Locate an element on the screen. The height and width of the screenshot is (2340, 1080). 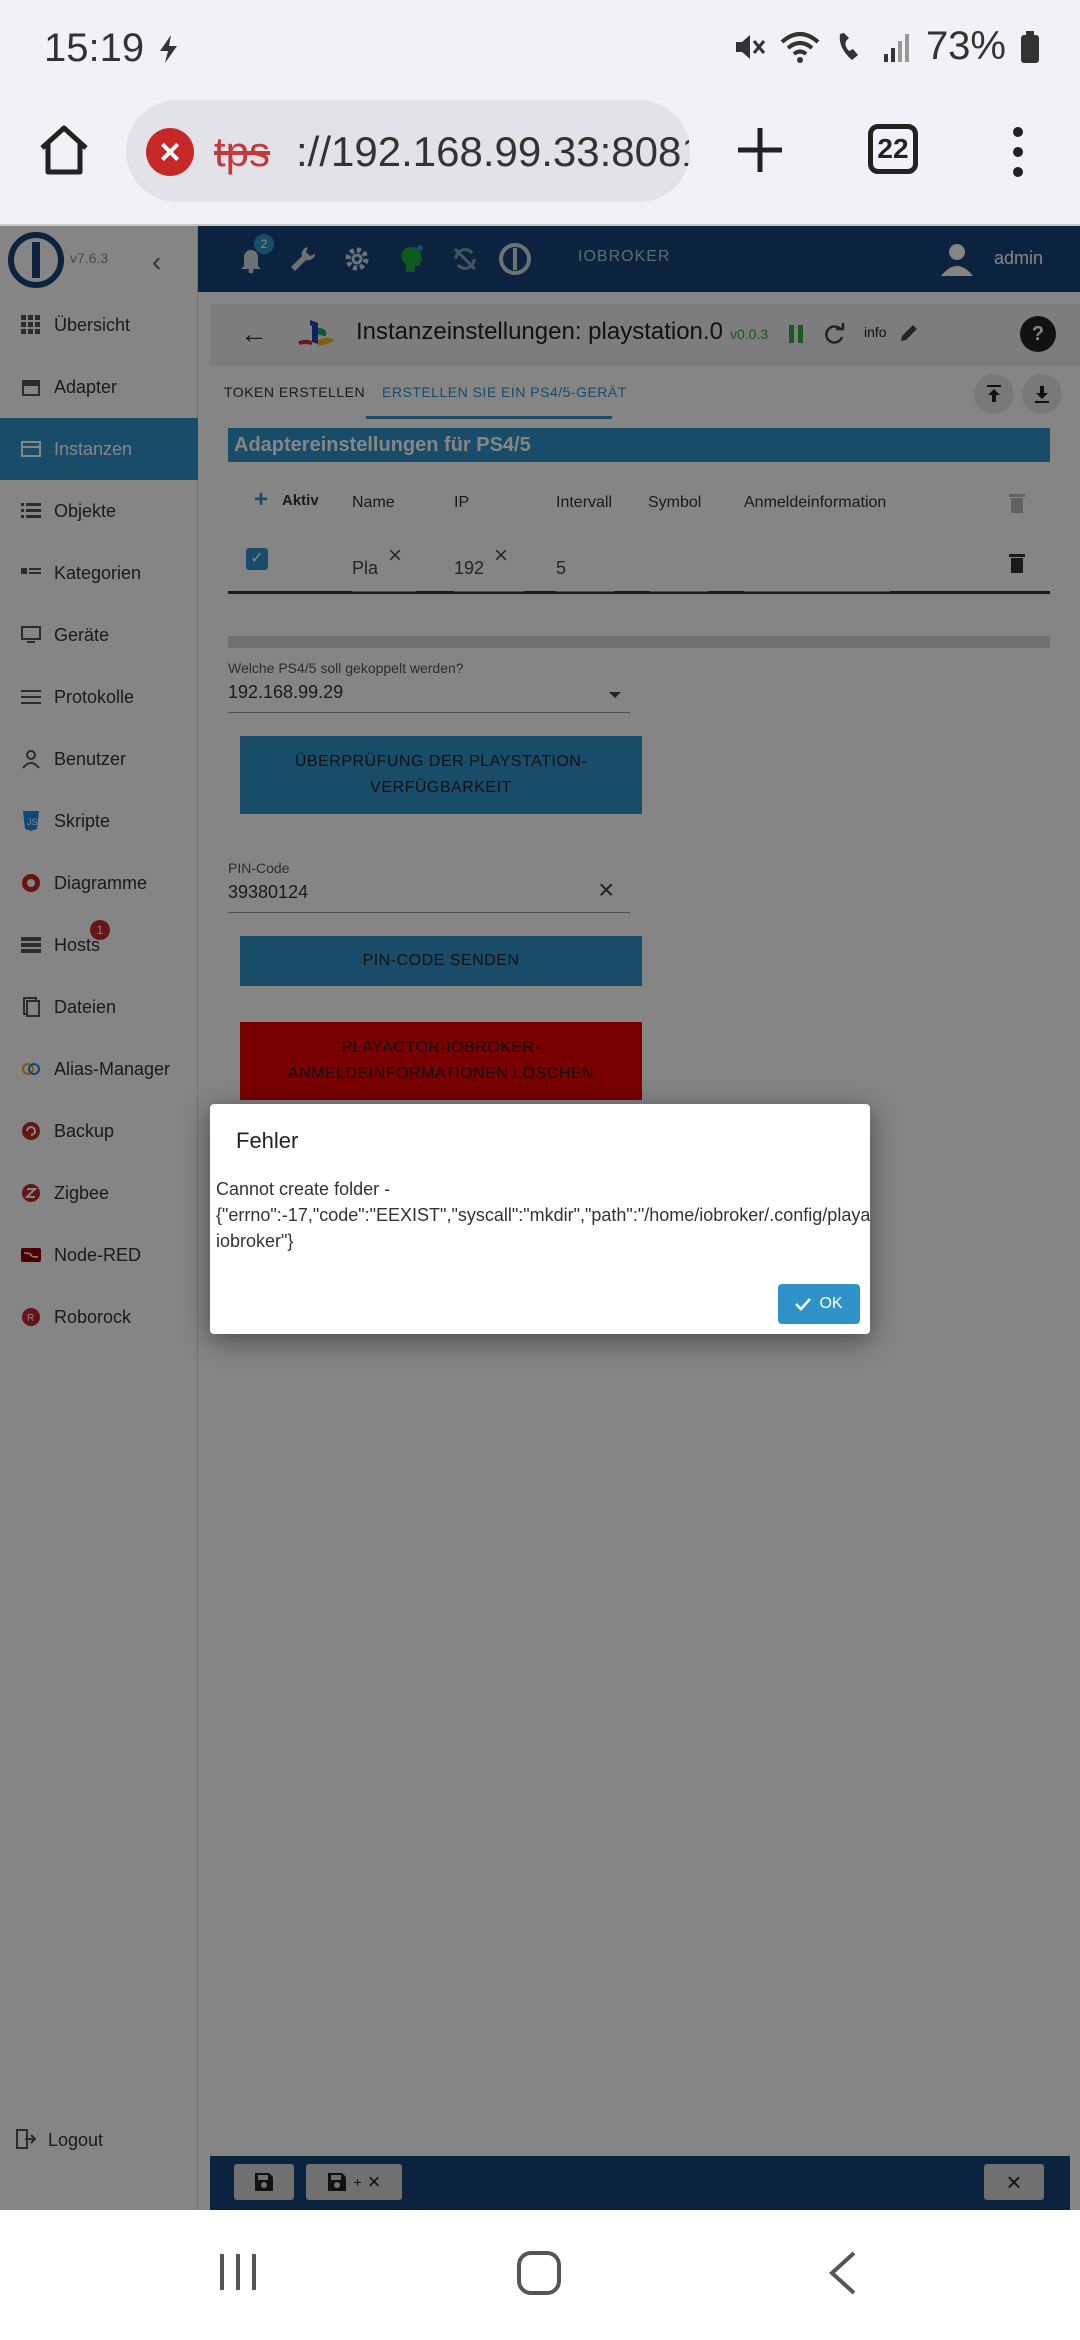
wifi-call-icon is located at coordinates (848, 46).